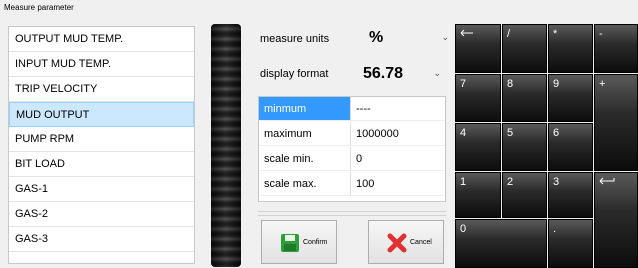 The width and height of the screenshot is (638, 268). What do you see at coordinates (101, 39) in the screenshot?
I see `list-item-output-mud-temp: OUTPUT MUD TEMP.` at bounding box center [101, 39].